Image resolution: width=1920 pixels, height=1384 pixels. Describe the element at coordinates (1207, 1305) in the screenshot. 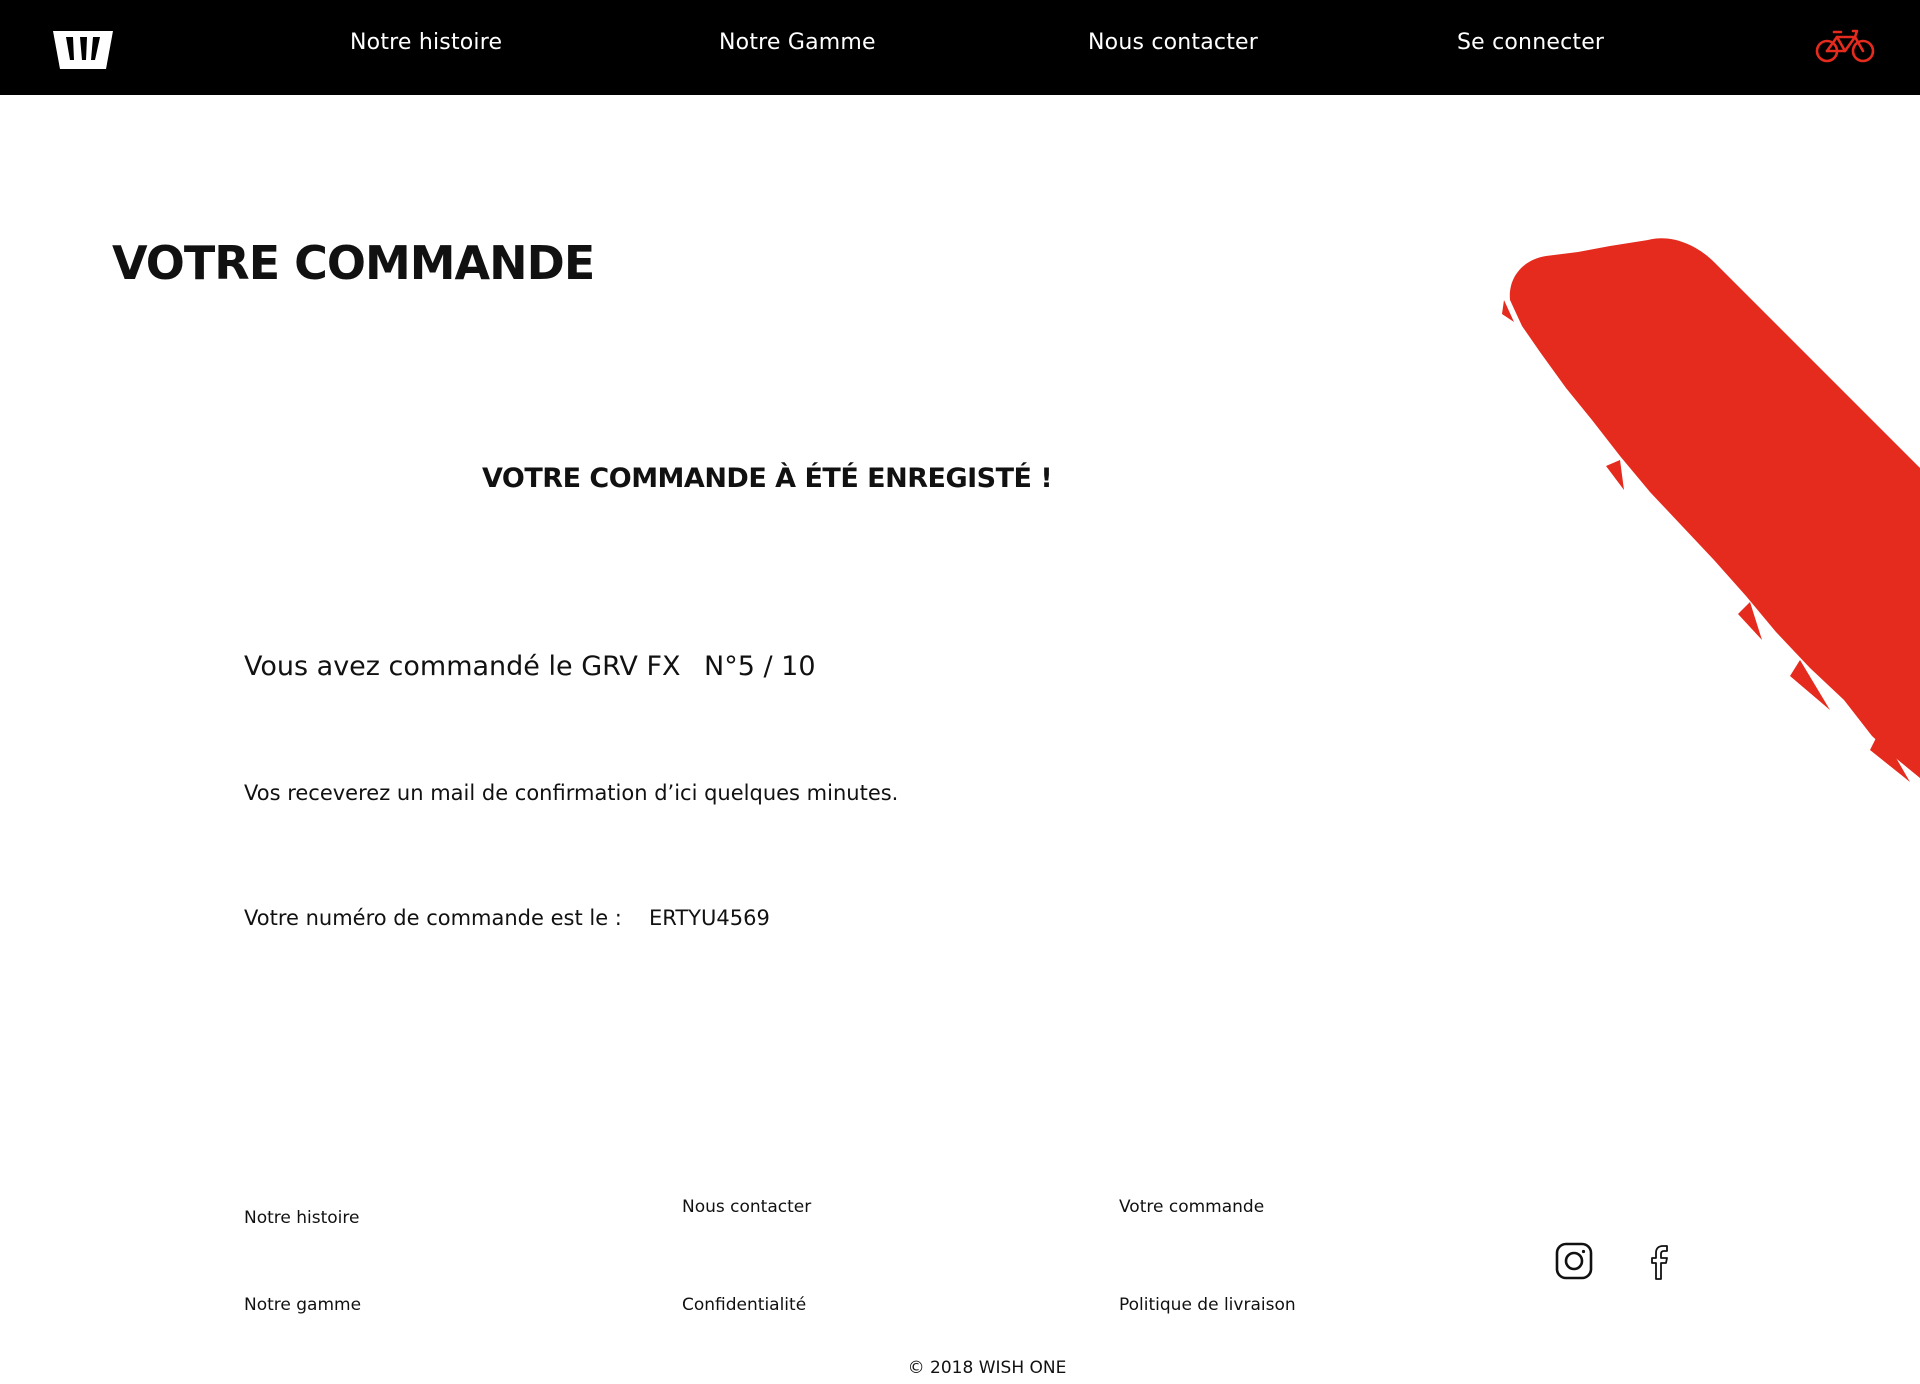

I see `footer-link-politique-livraison: Politique de livraison` at that location.